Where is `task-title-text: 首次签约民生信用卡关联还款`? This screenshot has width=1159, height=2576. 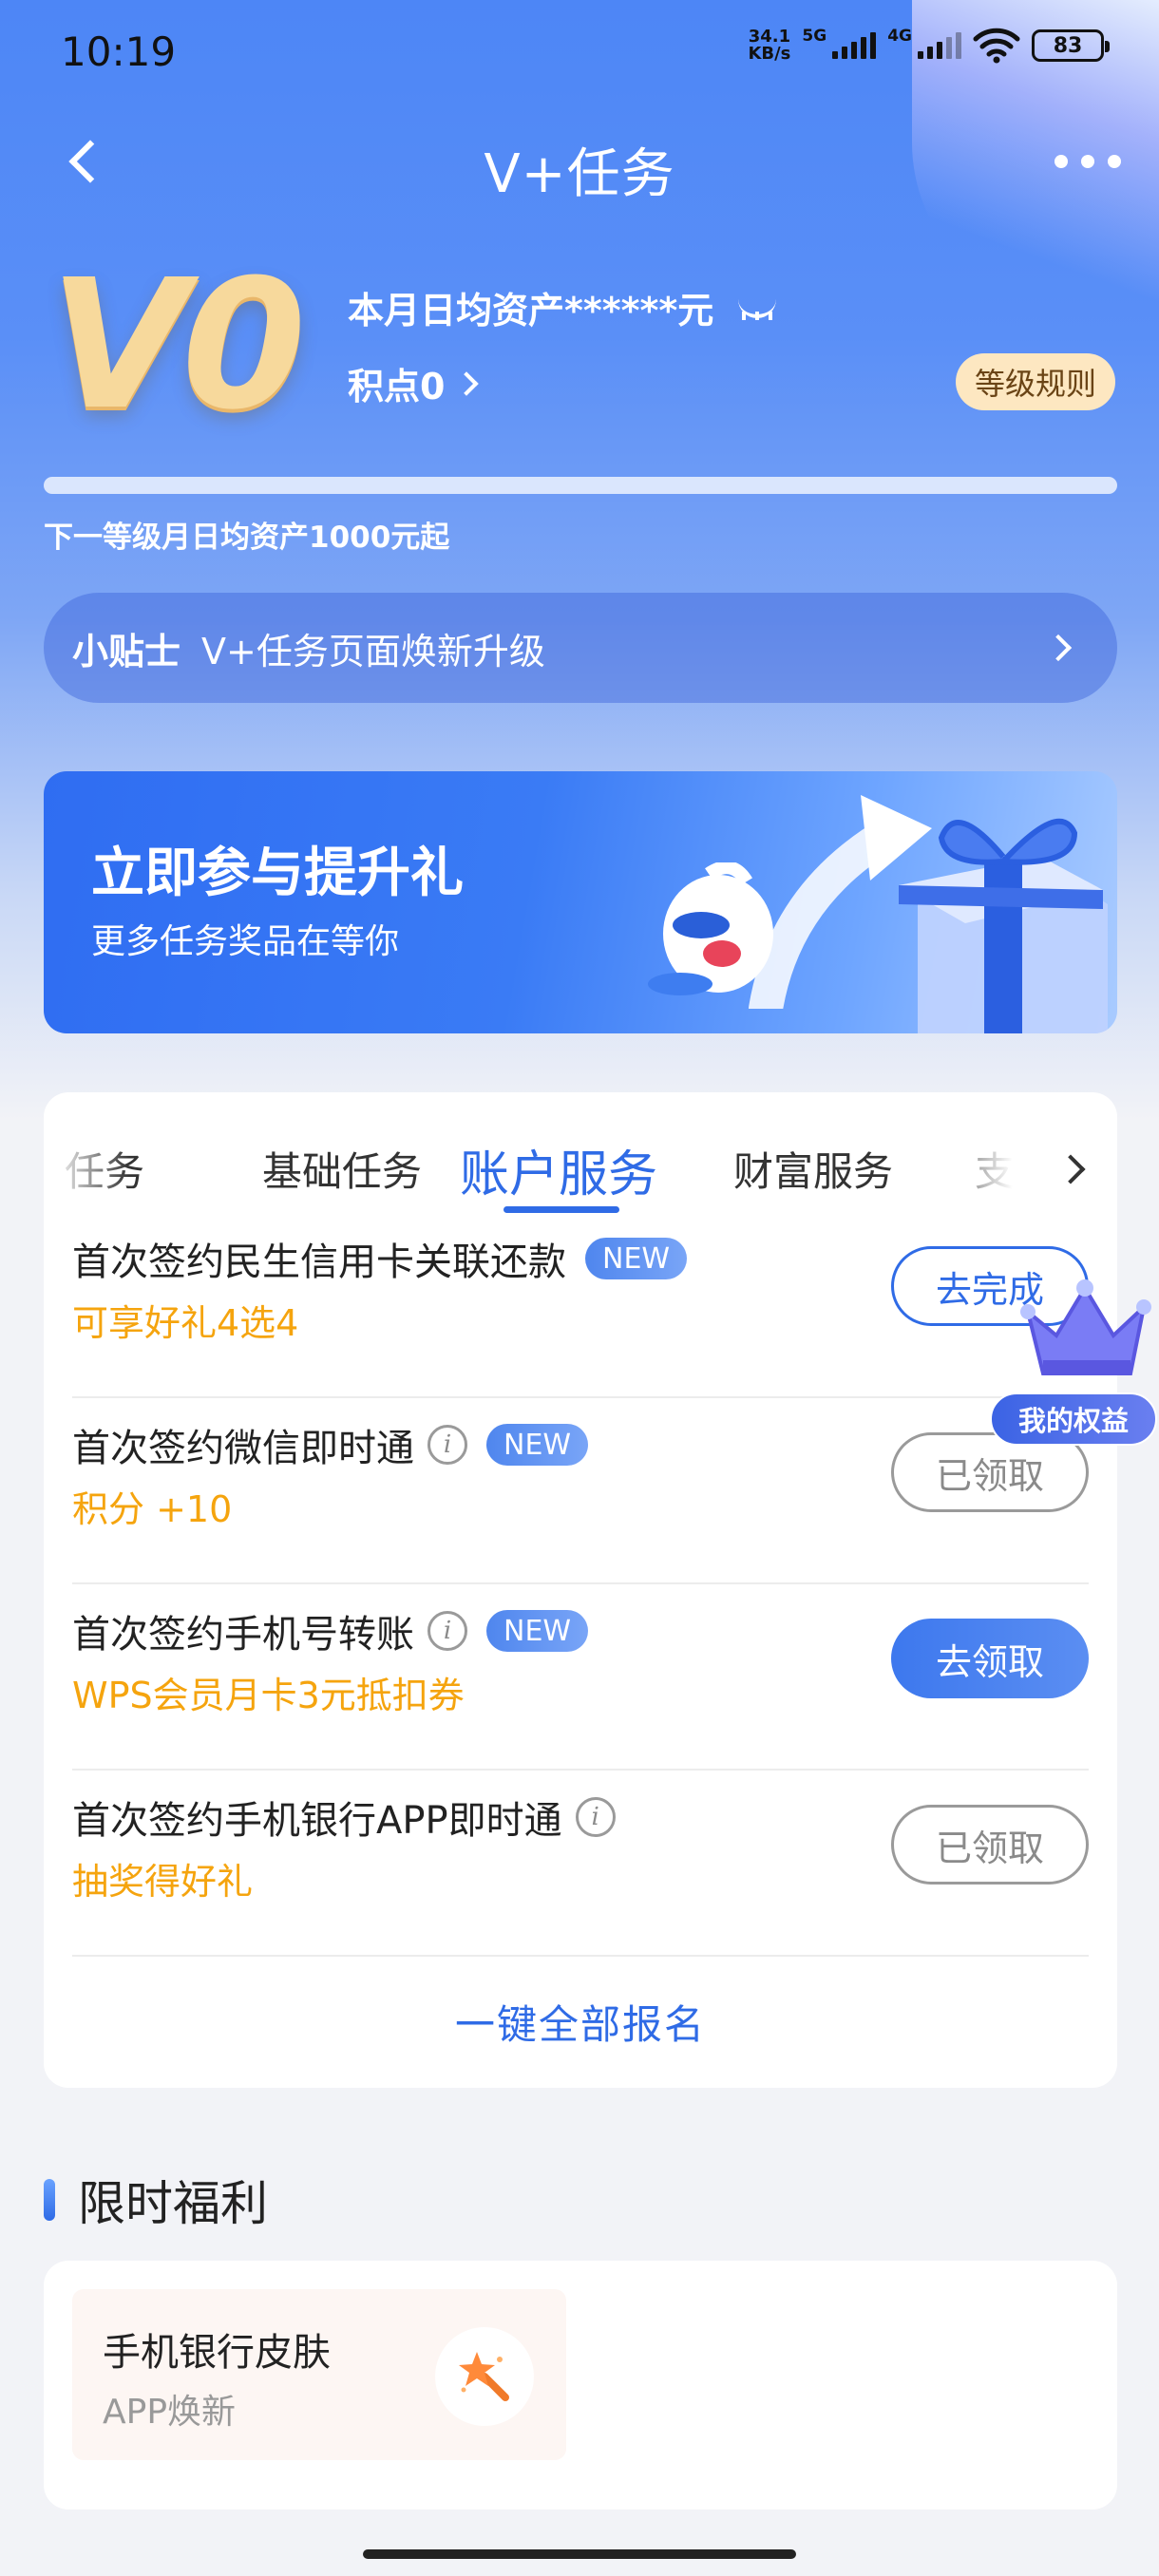
task-title-text: 首次签约民生信用卡关联还款 is located at coordinates (319, 1262).